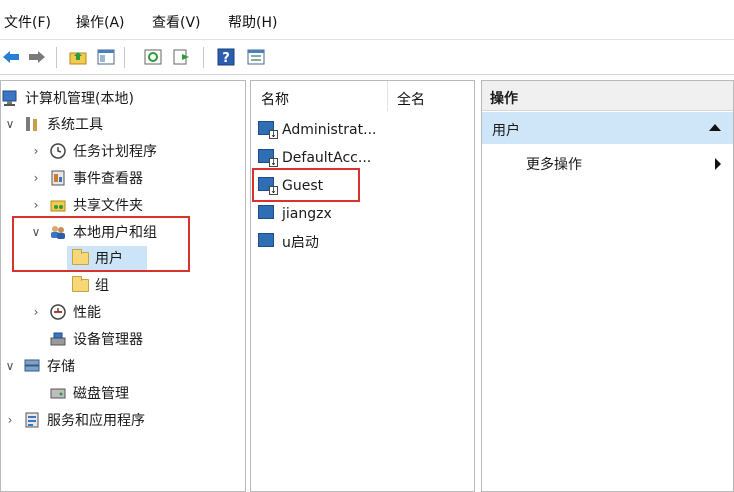 This screenshot has width=734, height=492. I want to click on tree-item-services-apps: › 服务和应用程序, so click(74, 420).